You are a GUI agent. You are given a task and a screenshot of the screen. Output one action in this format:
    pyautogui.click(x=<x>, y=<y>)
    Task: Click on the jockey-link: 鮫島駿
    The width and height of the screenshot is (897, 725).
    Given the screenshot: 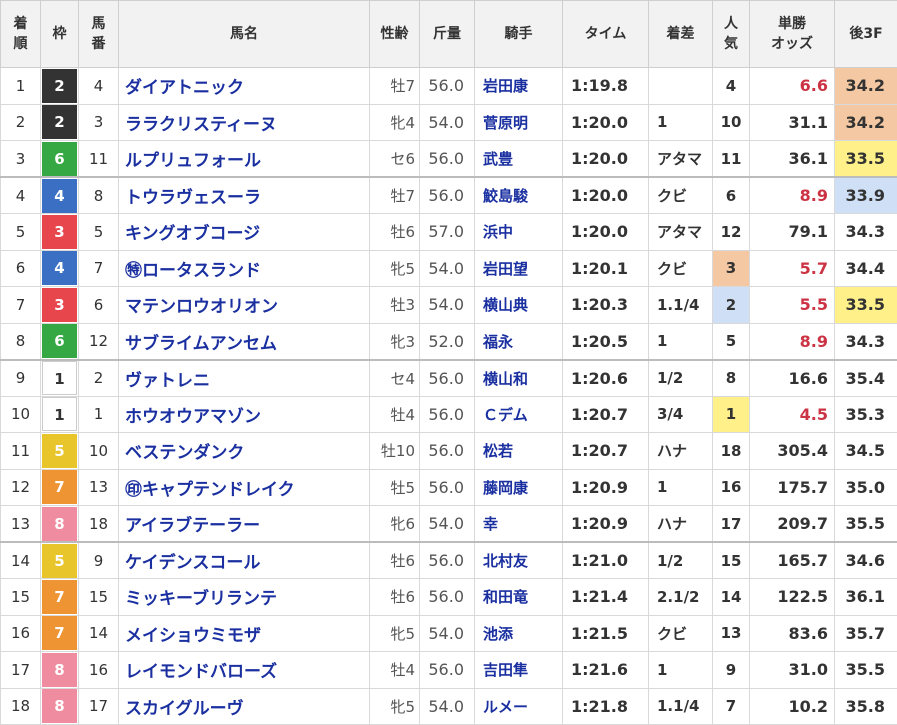 What is the action you would take?
    pyautogui.click(x=518, y=195)
    